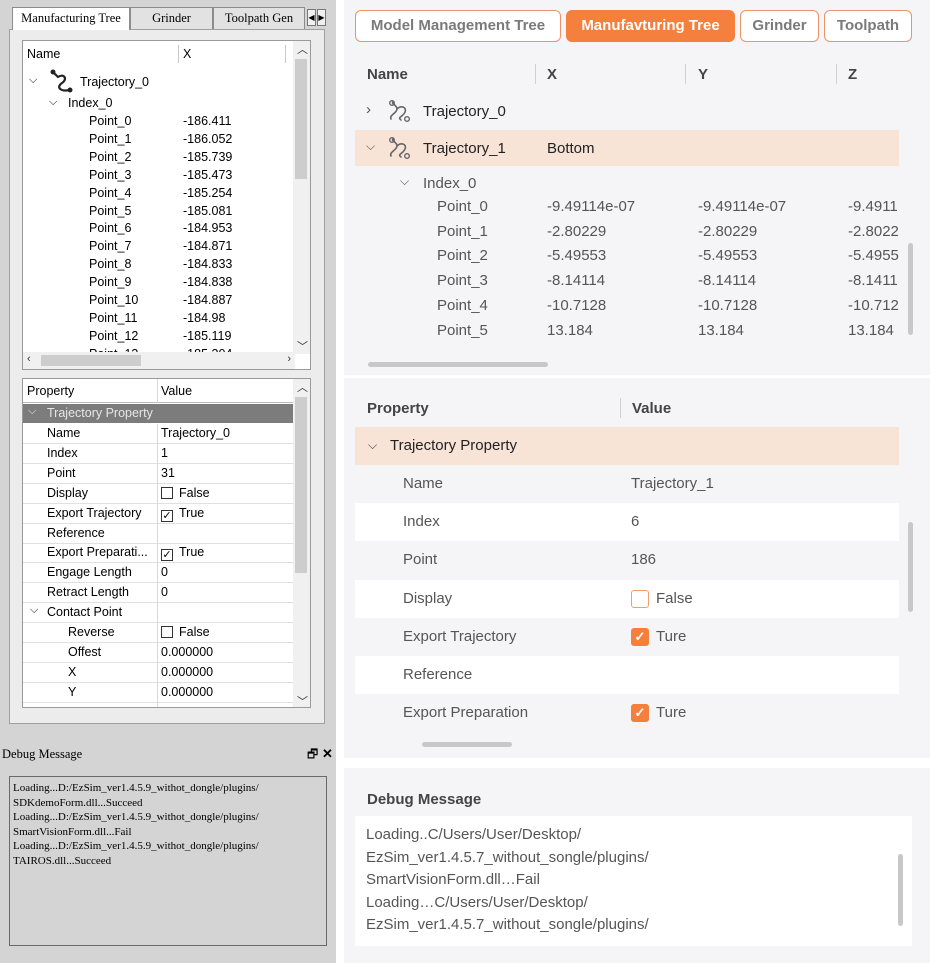 The height and width of the screenshot is (963, 930). I want to click on right-debug-vscrollbar, so click(900, 890).